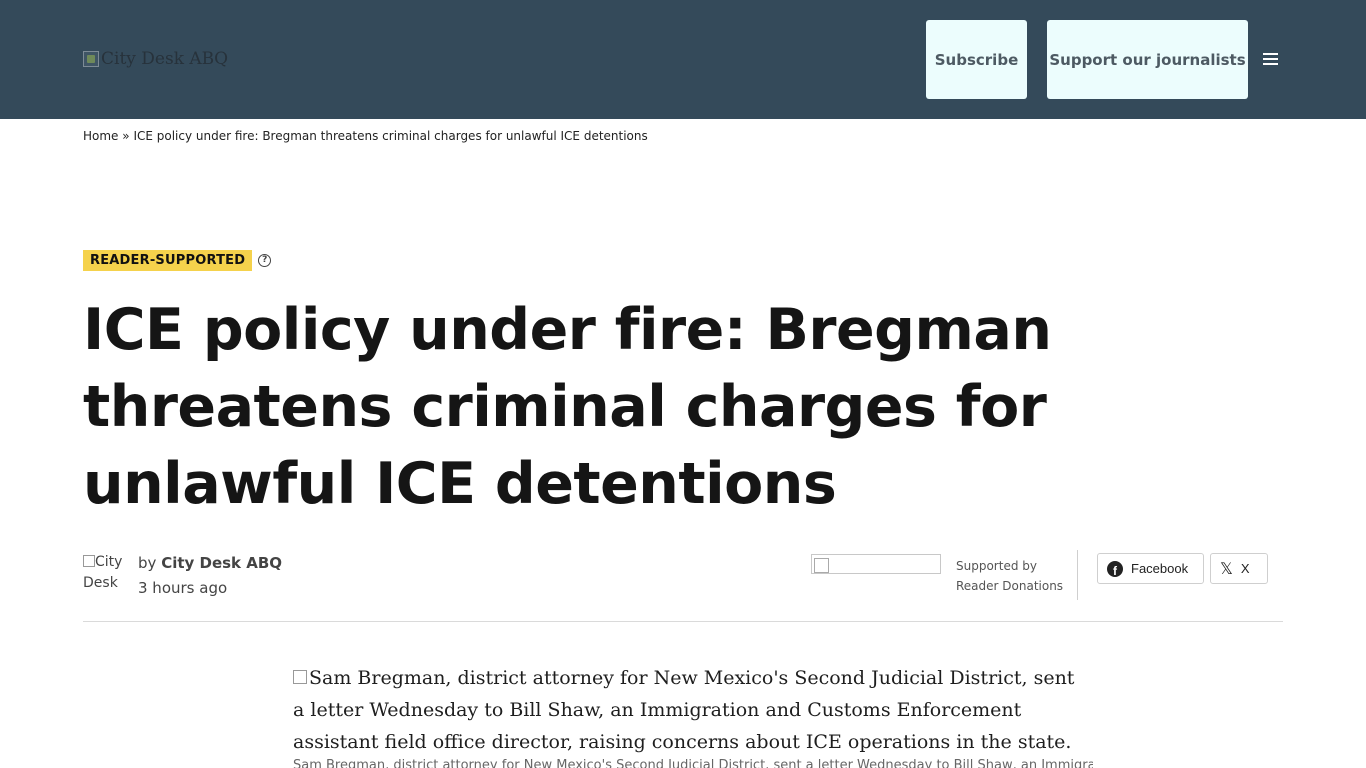  Describe the element at coordinates (1147, 59) in the screenshot. I see `support-journalists-button: Support our journalists` at that location.